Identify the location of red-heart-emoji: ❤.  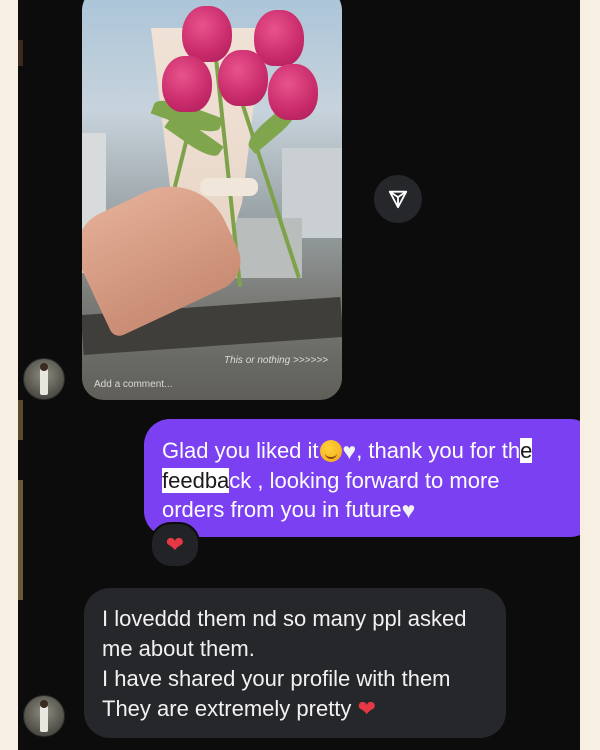
(366, 708).